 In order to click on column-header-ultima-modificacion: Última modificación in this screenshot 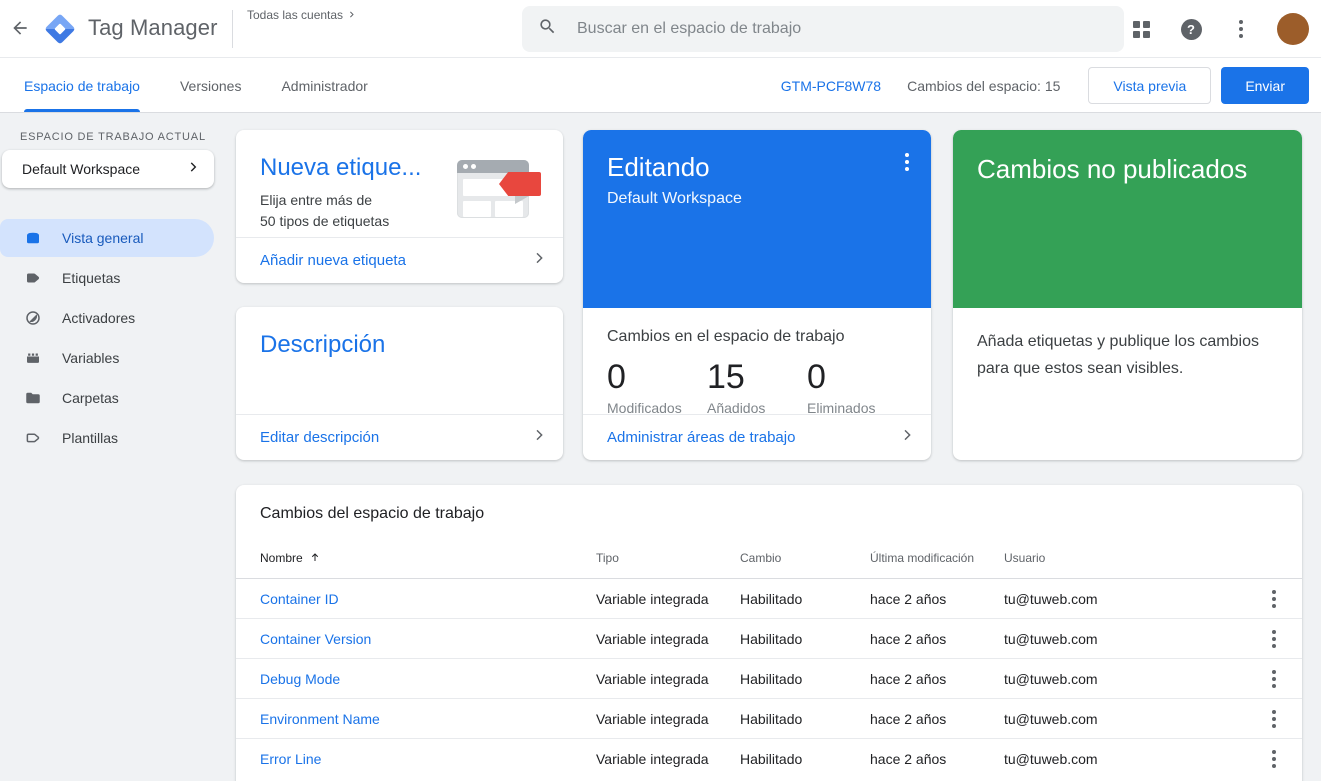, I will do `click(937, 558)`.